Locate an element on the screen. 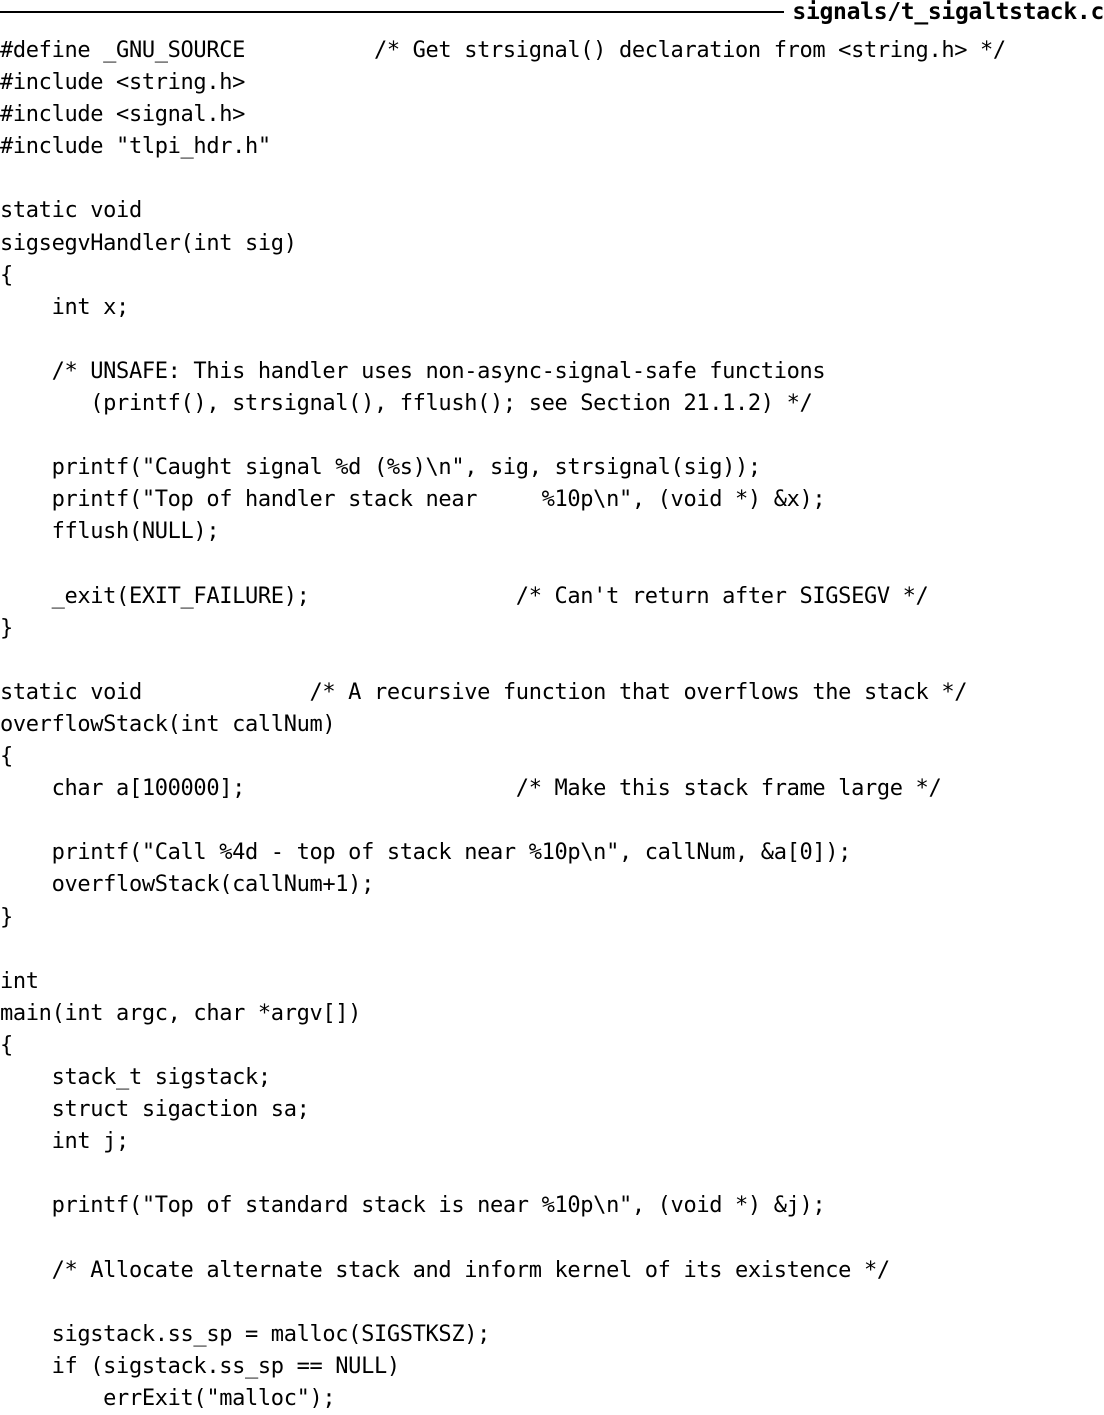 Image resolution: width=1104 pixels, height=1415 pixels. code-line: sigsegvHandler(int sig) is located at coordinates (148, 243).